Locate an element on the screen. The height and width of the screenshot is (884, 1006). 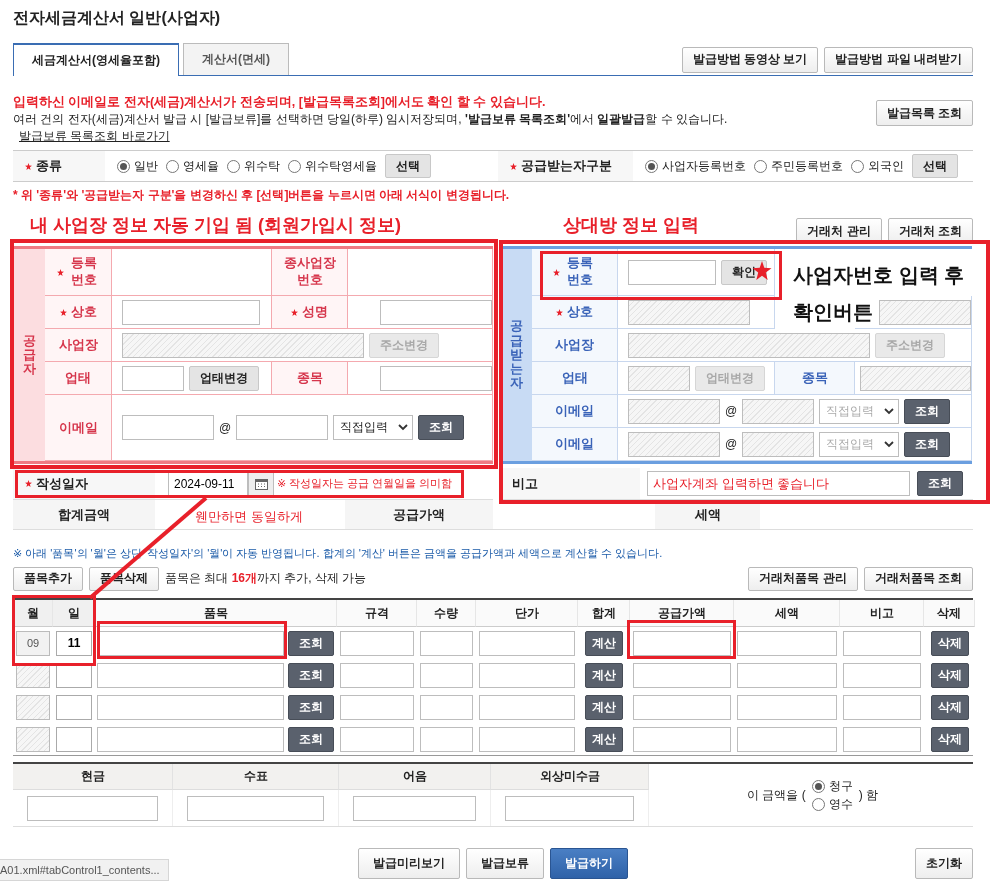
registration-field is located at coordinates (672, 272).